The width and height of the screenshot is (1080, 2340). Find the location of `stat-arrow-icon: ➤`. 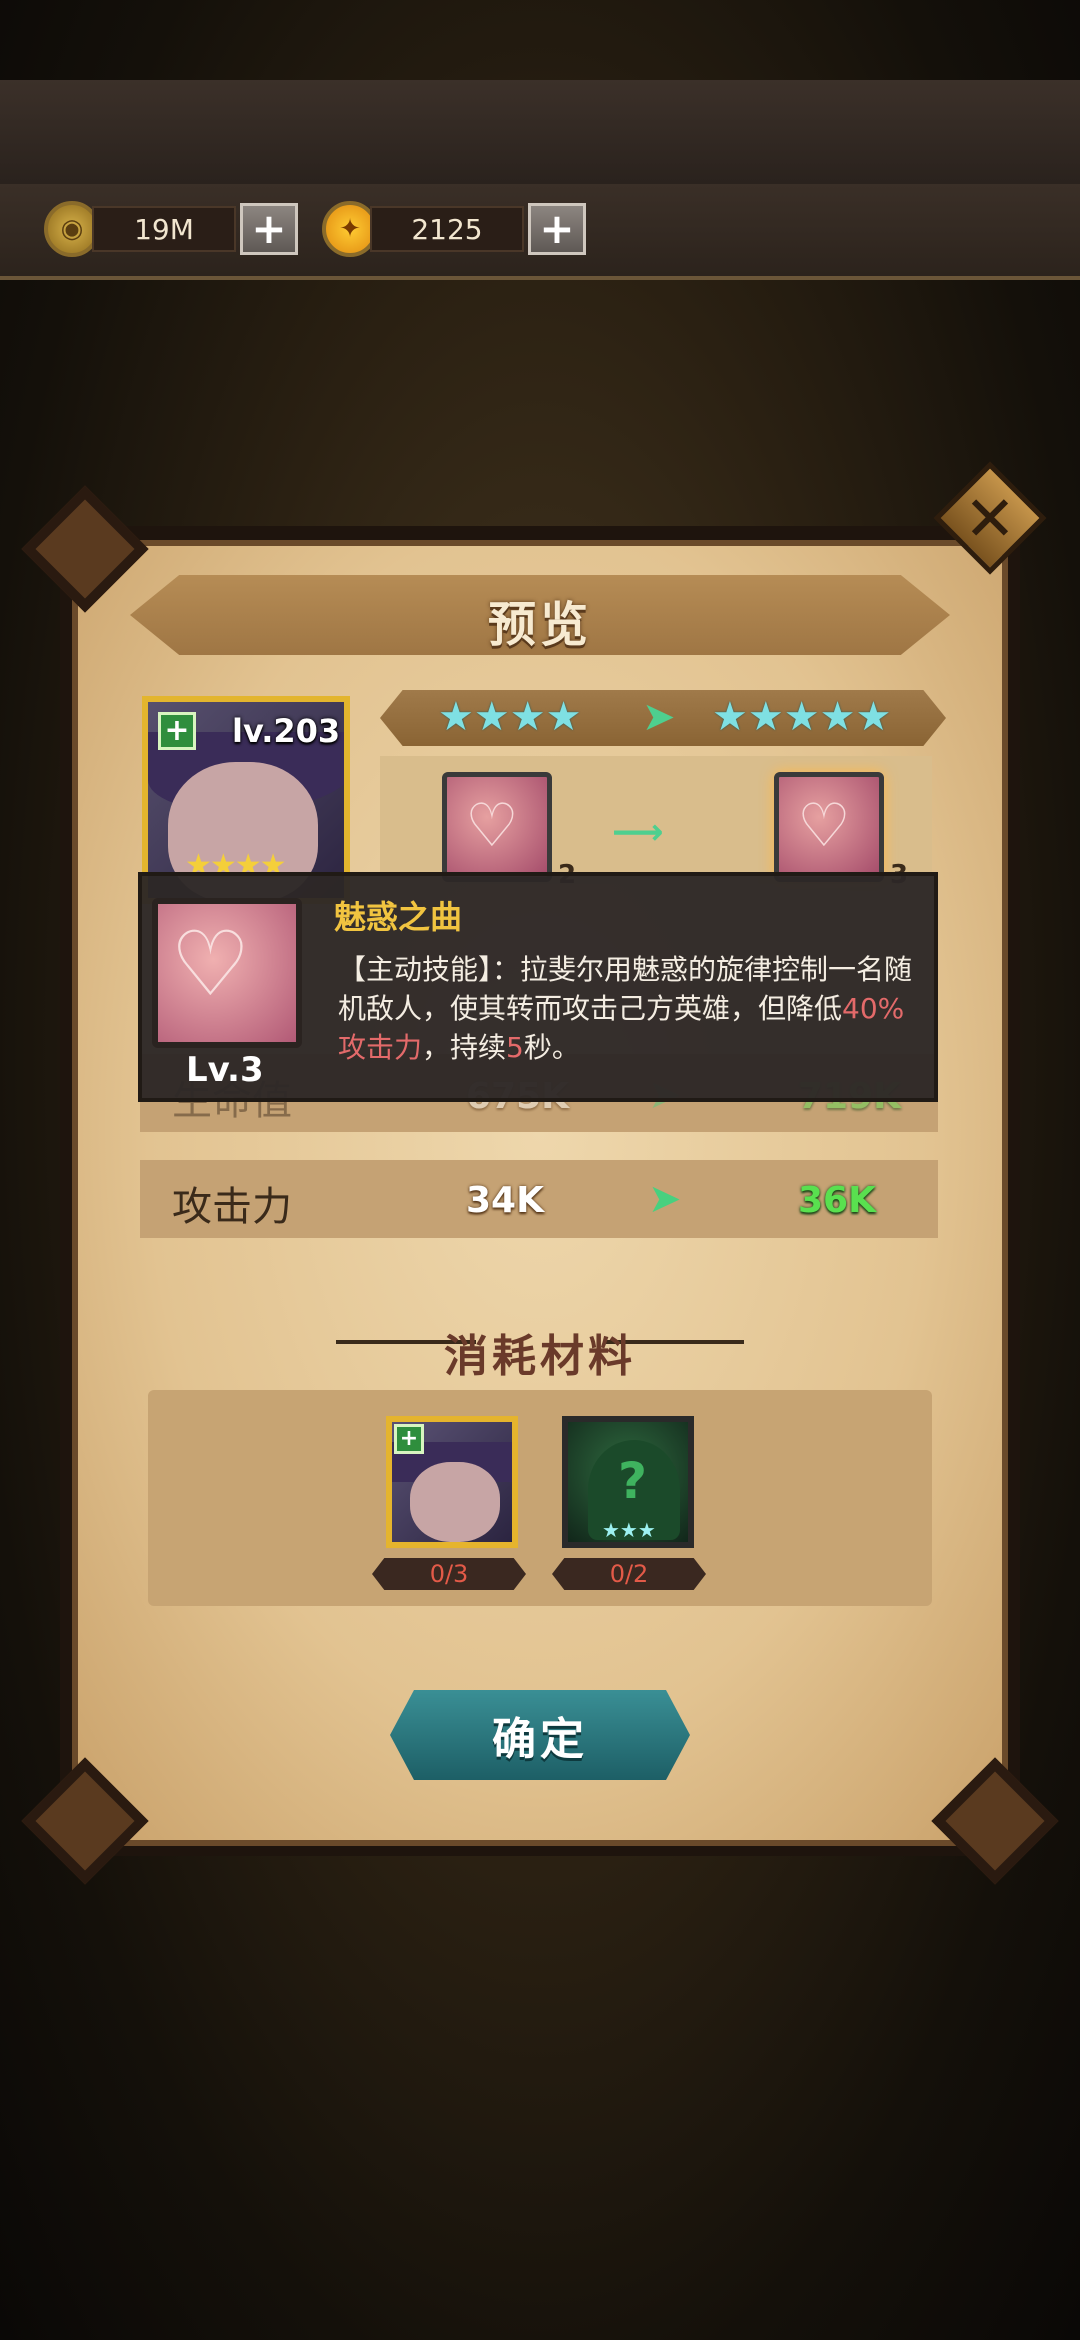

stat-arrow-icon: ➤ is located at coordinates (665, 1199).